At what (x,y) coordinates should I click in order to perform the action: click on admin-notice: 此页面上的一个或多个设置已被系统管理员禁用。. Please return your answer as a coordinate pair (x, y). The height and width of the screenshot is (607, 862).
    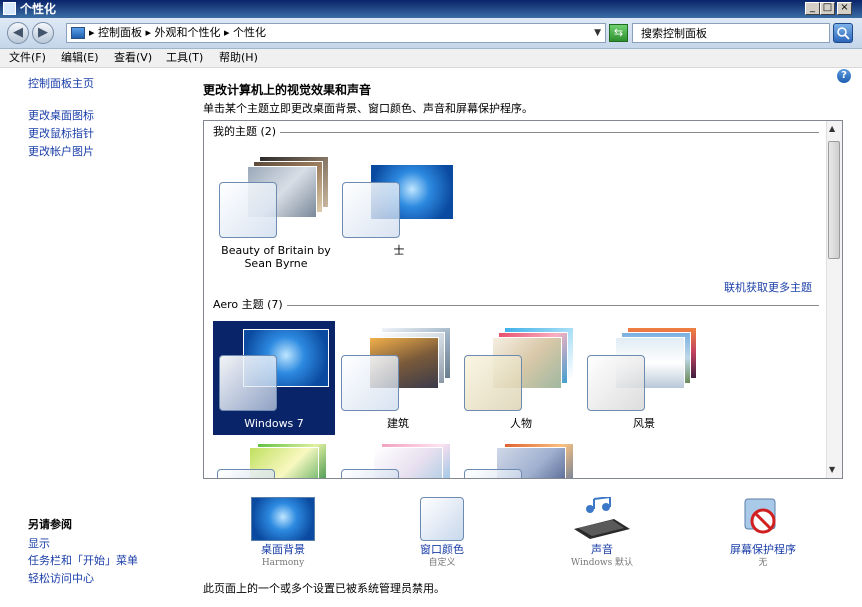
    Looking at the image, I should click on (324, 588).